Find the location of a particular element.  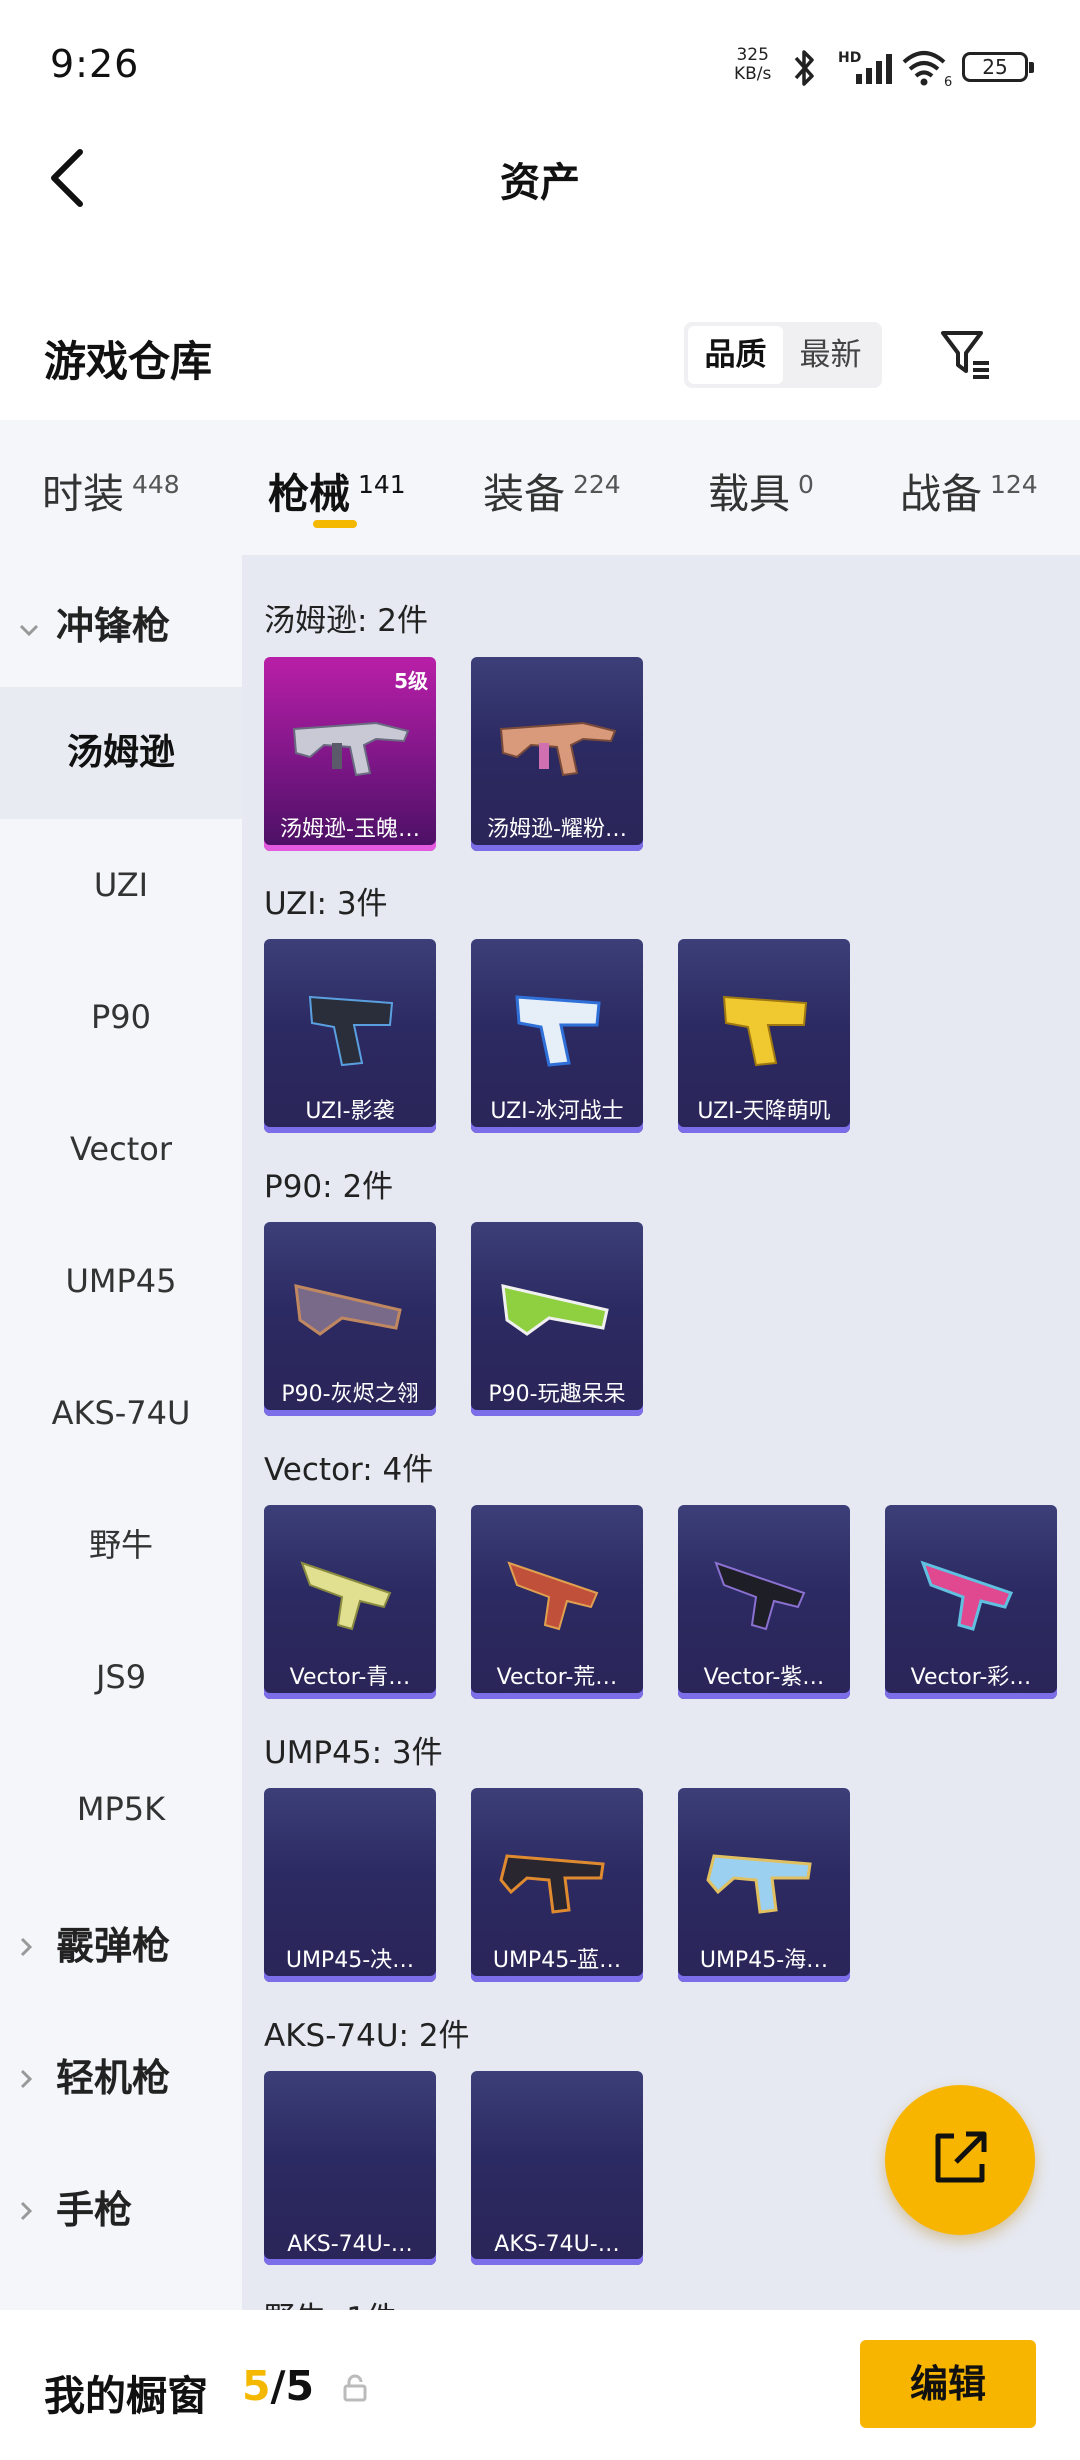

group-title-uzi: UZI: 3件 is located at coordinates (326, 904).